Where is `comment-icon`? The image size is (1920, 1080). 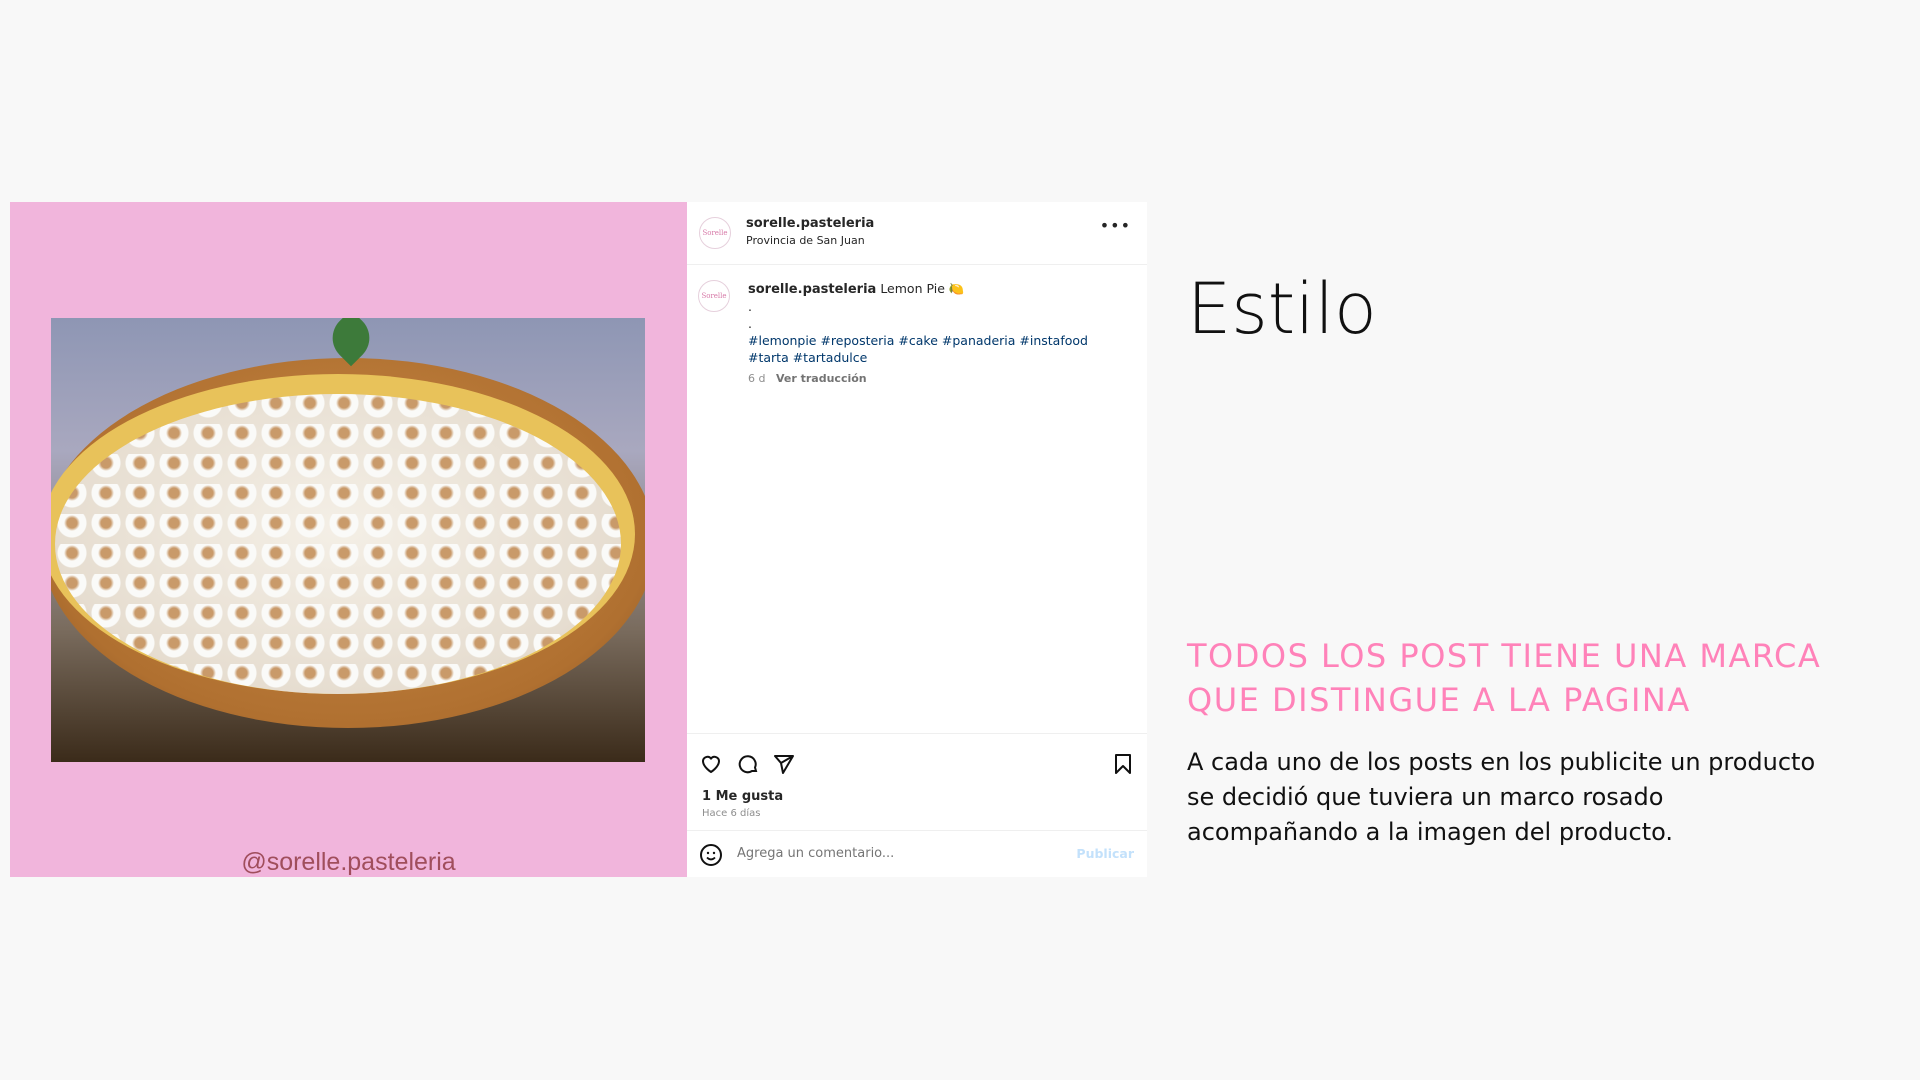 comment-icon is located at coordinates (748, 764).